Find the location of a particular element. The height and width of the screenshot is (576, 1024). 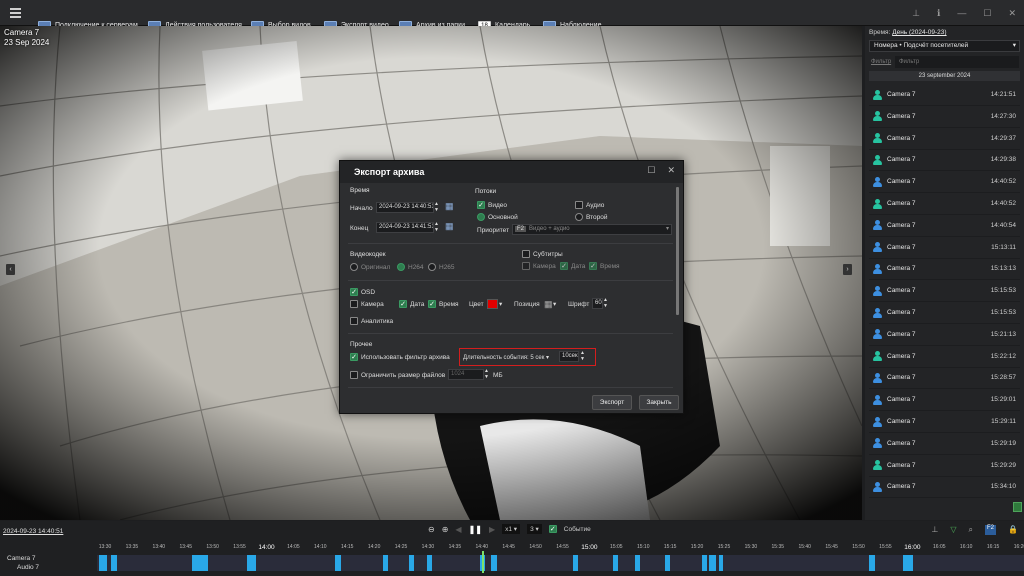

subtitles-date-label: Дата is located at coordinates (578, 266).